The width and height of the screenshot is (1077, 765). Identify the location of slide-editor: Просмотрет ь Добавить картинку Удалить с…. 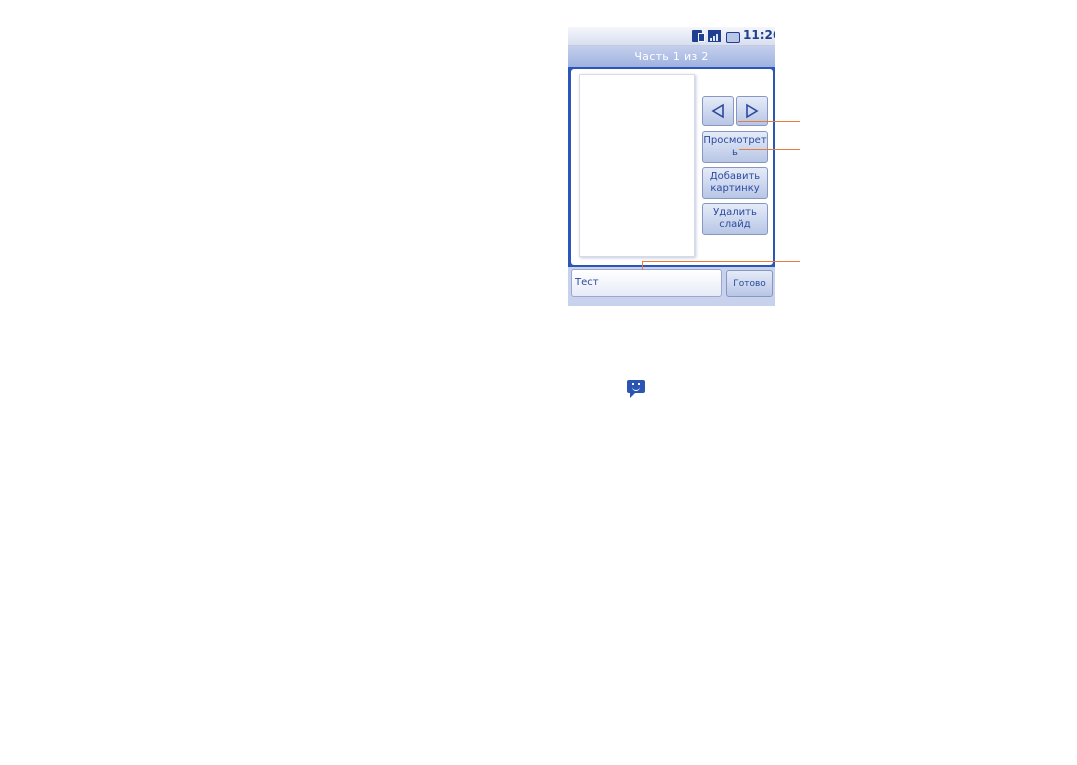
(672, 167).